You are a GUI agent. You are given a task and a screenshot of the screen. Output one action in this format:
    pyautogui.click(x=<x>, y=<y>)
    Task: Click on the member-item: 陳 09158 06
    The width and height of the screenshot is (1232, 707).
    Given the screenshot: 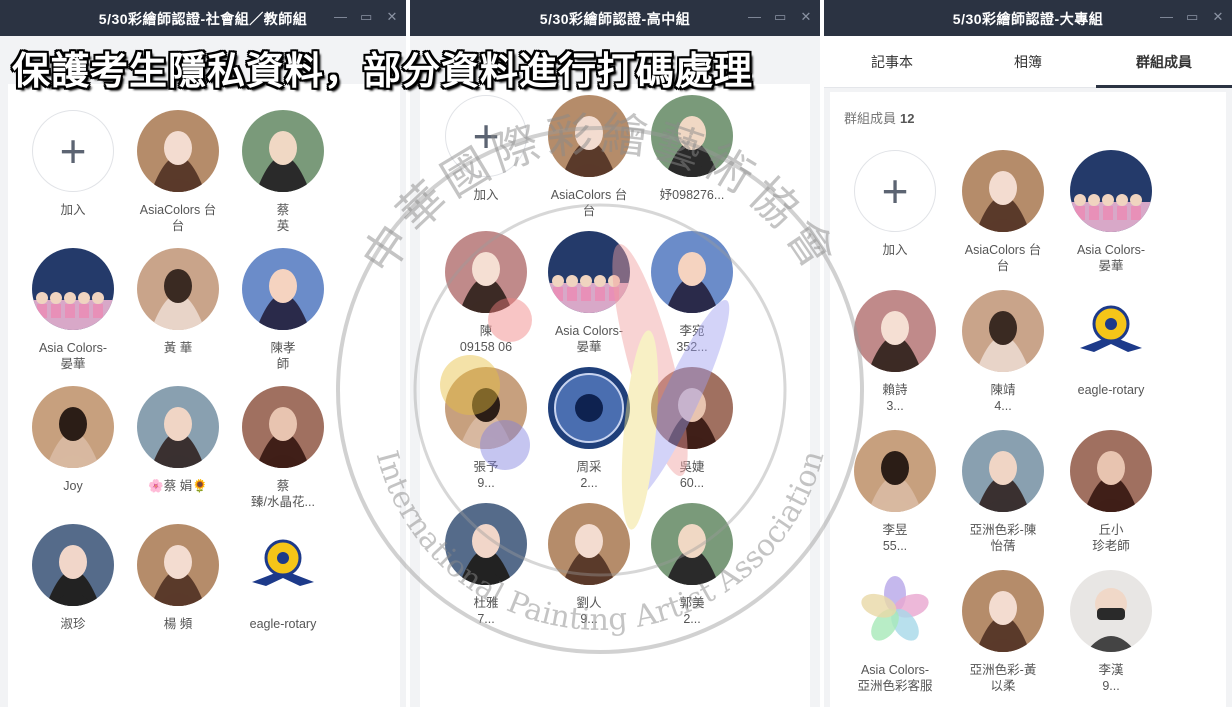 What is the action you would take?
    pyautogui.click(x=486, y=293)
    